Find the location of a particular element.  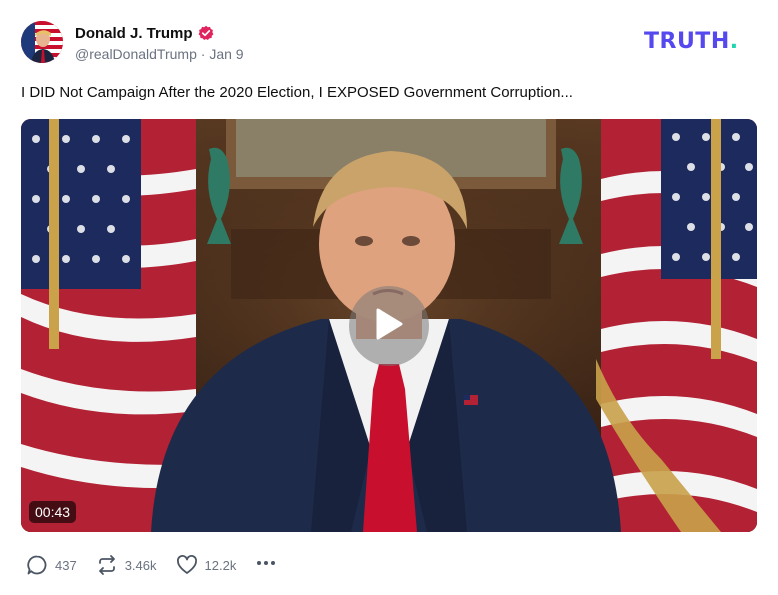

post-date: Jan 9 is located at coordinates (226, 54).